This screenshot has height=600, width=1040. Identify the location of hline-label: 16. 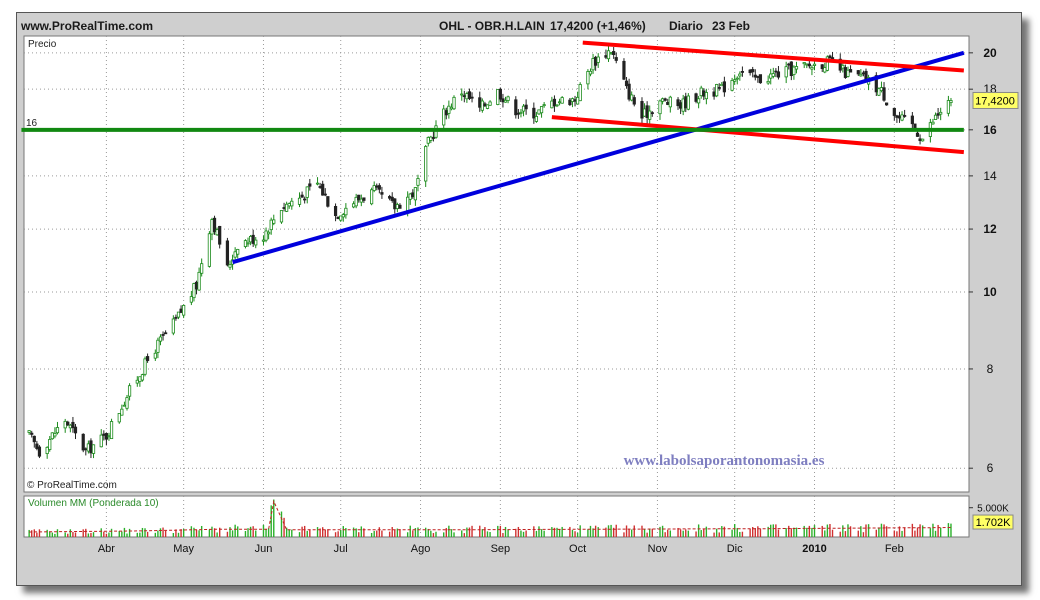
(32, 123).